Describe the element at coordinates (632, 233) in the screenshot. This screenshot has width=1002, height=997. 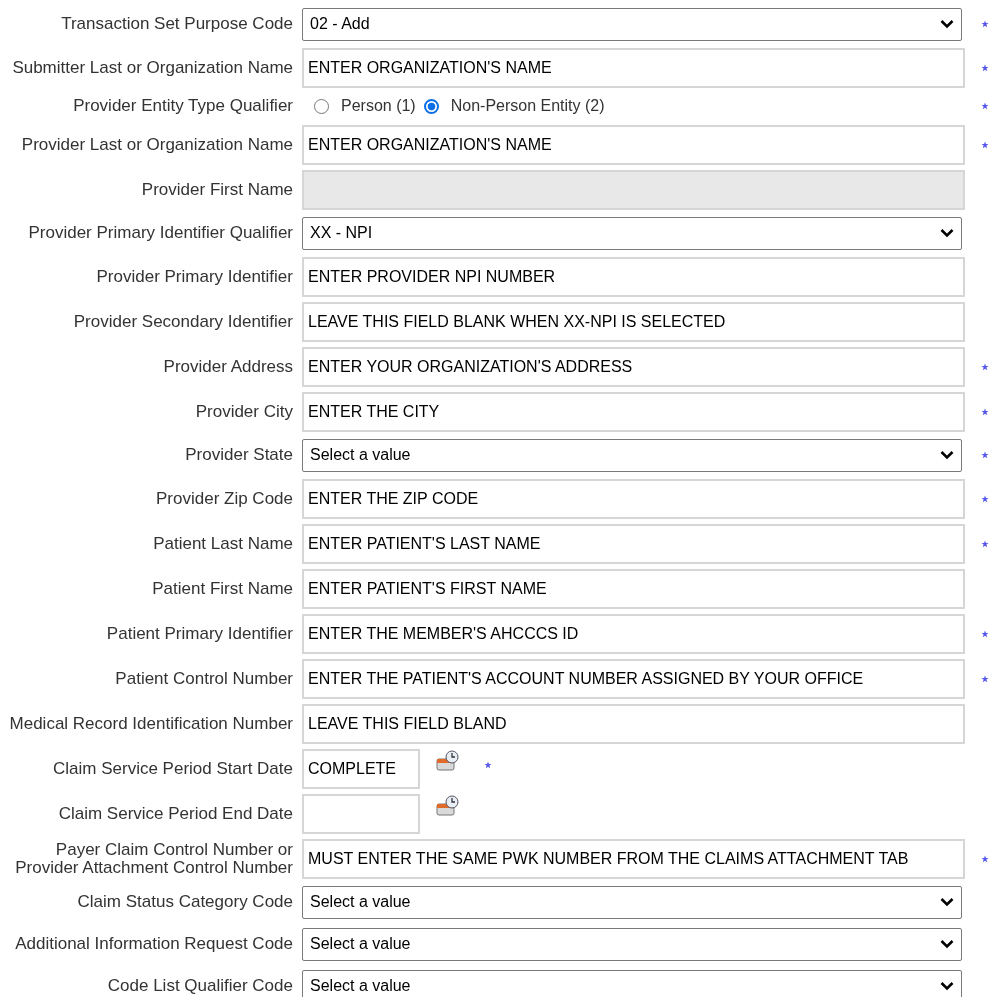
I see `dropdown: XX - NPI` at that location.